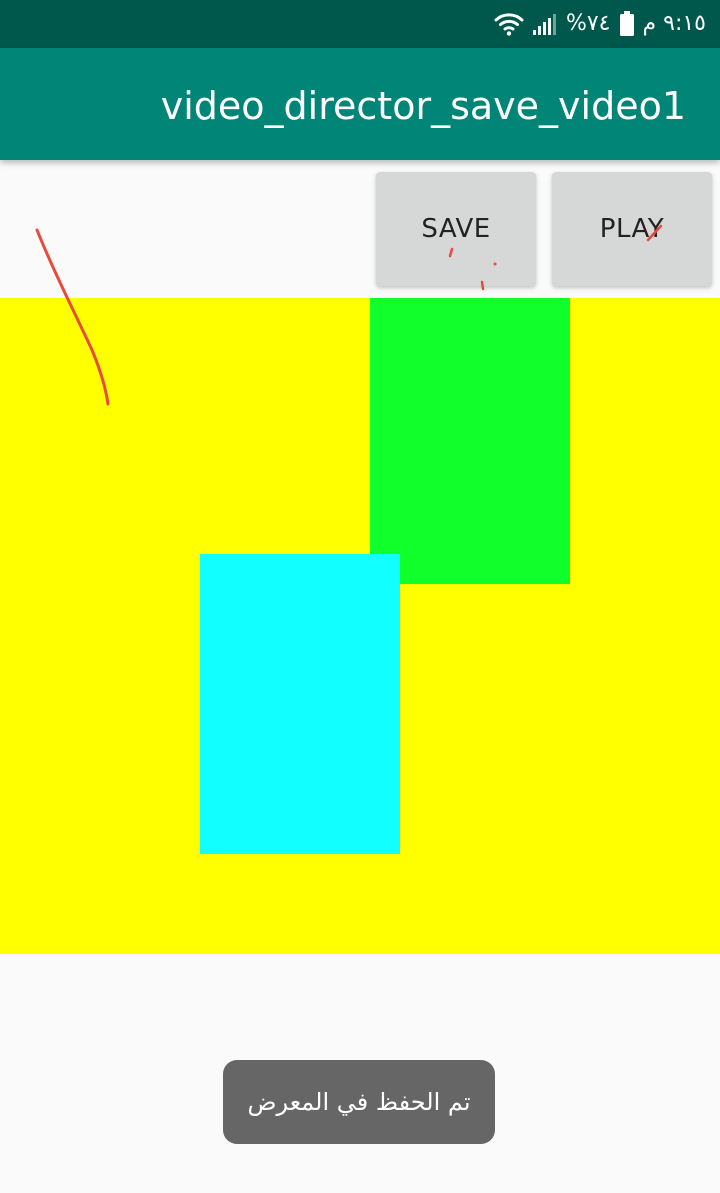  I want to click on app-title: video_director_save_video1, so click(423, 106).